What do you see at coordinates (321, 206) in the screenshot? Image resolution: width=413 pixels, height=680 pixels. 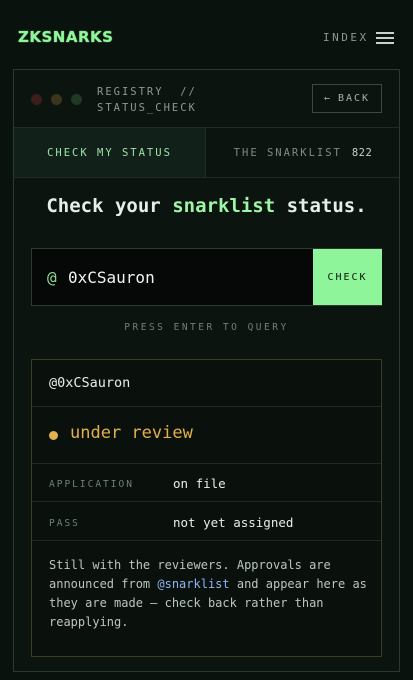 I see `headline-suffix: status.` at bounding box center [321, 206].